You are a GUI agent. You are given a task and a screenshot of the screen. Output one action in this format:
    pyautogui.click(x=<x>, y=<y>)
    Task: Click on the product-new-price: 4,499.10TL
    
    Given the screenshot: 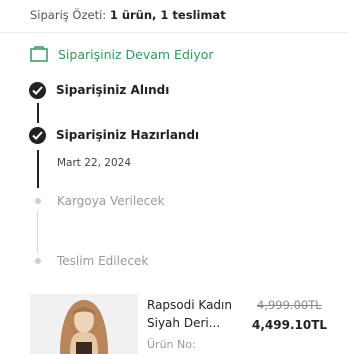 What is the action you would take?
    pyautogui.click(x=290, y=325)
    